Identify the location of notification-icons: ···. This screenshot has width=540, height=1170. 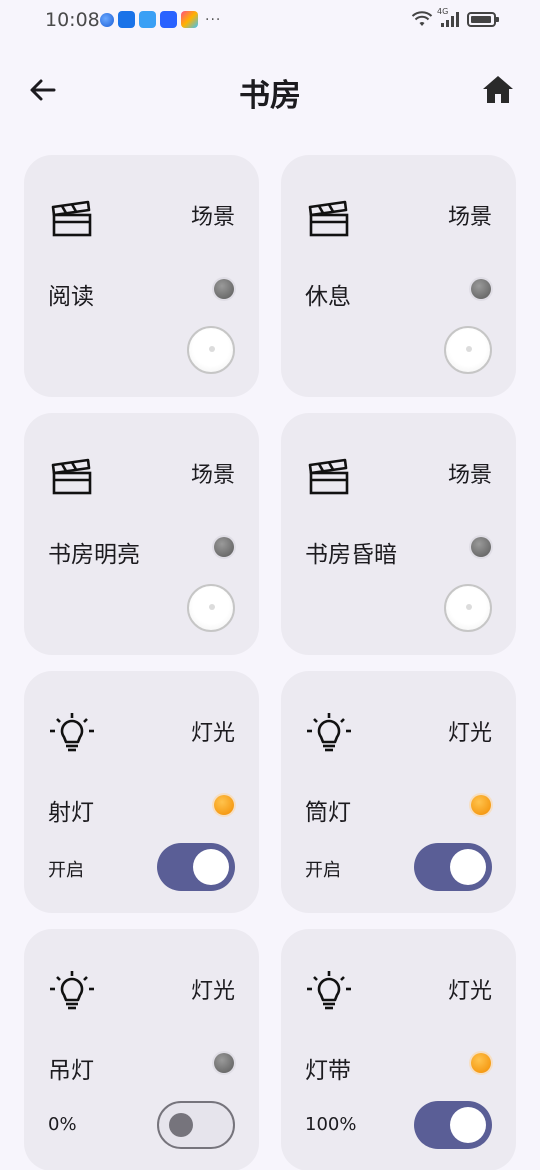
(160, 19).